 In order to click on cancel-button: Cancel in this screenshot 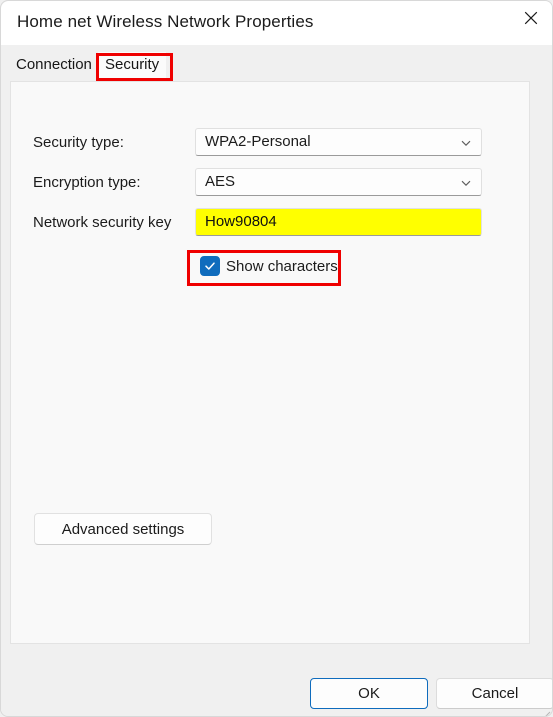, I will do `click(494, 693)`.